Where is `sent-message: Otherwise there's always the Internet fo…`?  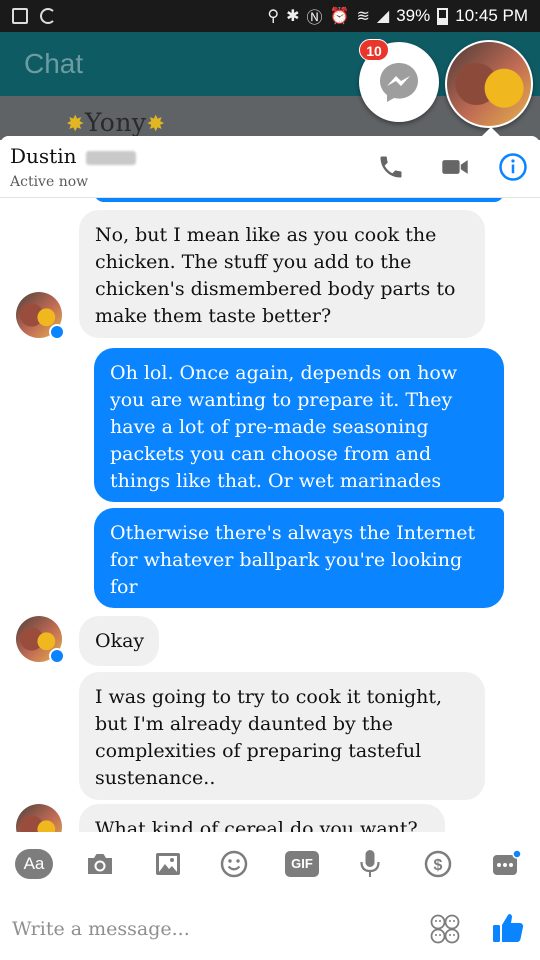 sent-message: Otherwise there's always the Internet fo… is located at coordinates (299, 558).